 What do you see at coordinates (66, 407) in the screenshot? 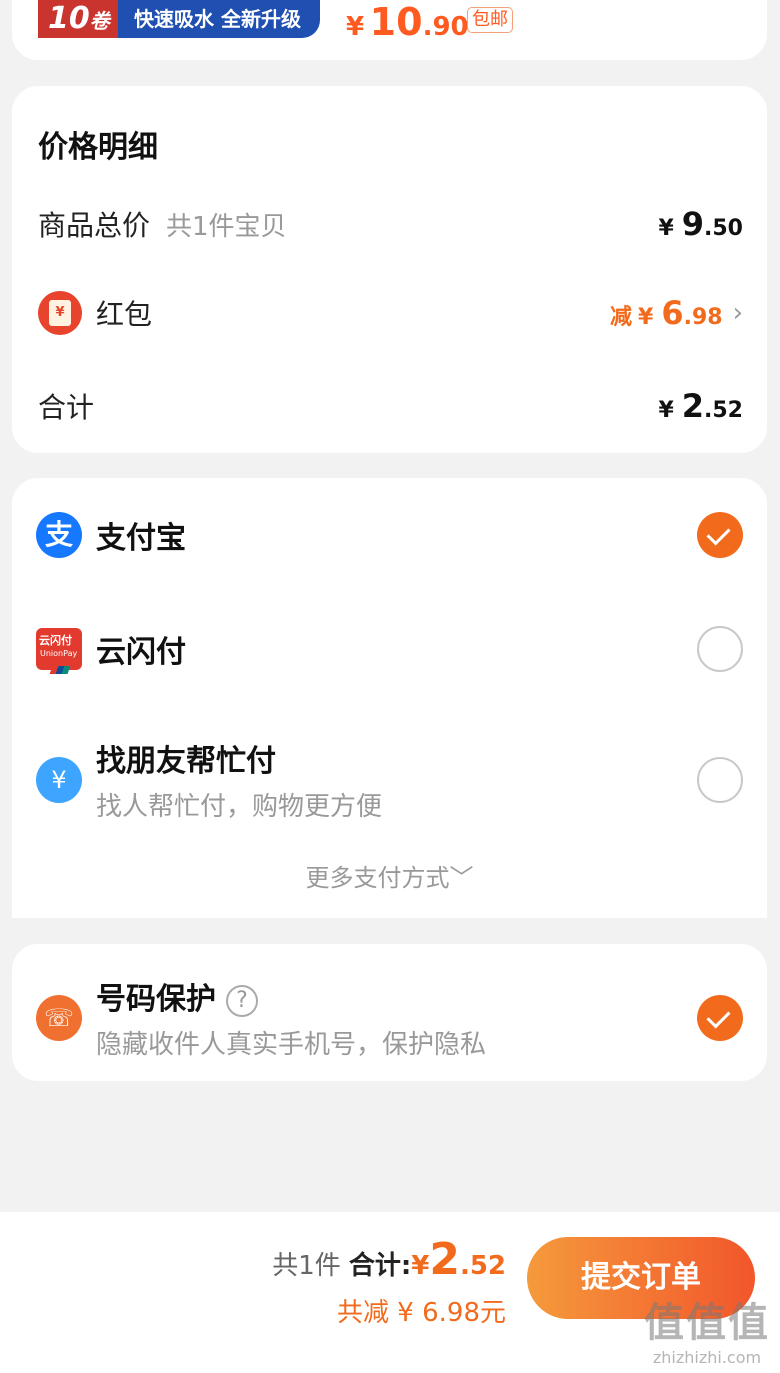
I see `total-label: 合计` at bounding box center [66, 407].